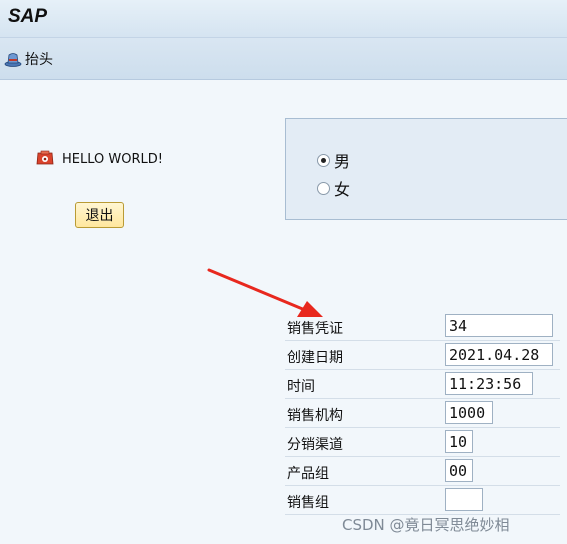  I want to click on time-field: 11:23:56, so click(489, 383).